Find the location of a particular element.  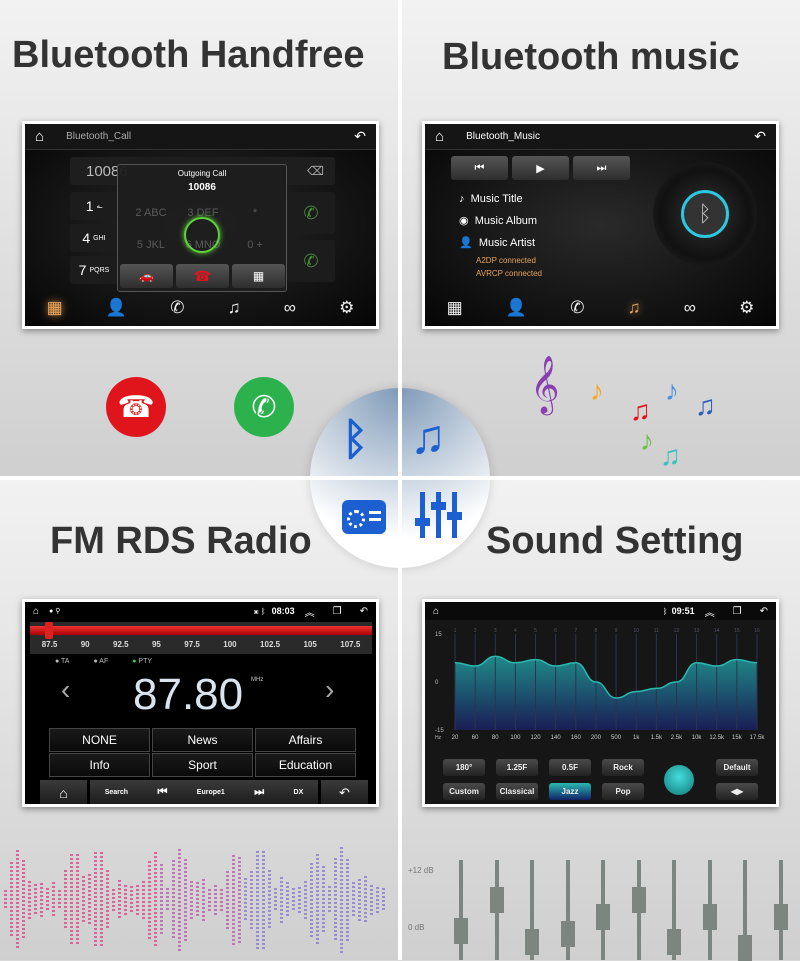

pty-button: Info is located at coordinates (99, 765).